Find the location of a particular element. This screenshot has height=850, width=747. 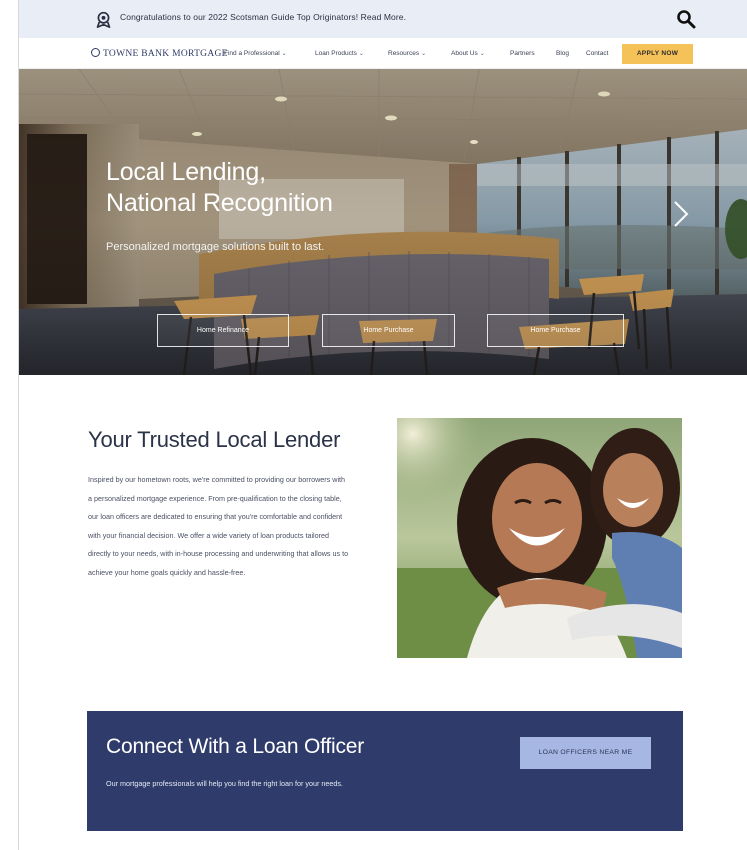

family-photo is located at coordinates (539, 538).